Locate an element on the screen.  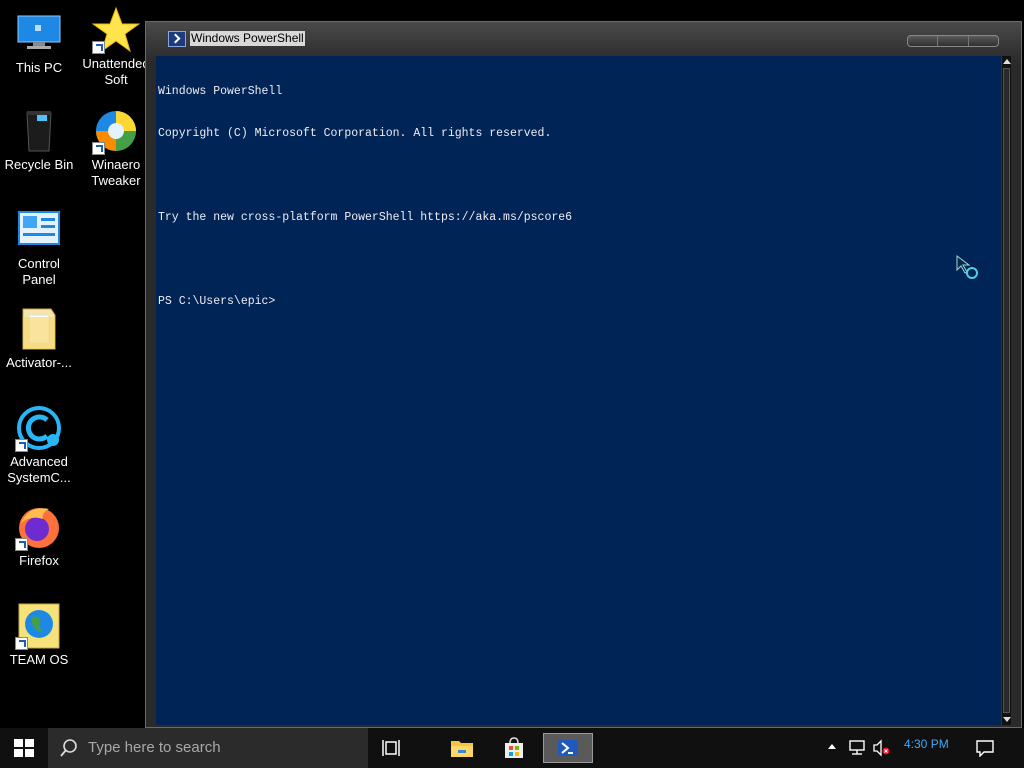
control-panel-icon is located at coordinates (39, 230).